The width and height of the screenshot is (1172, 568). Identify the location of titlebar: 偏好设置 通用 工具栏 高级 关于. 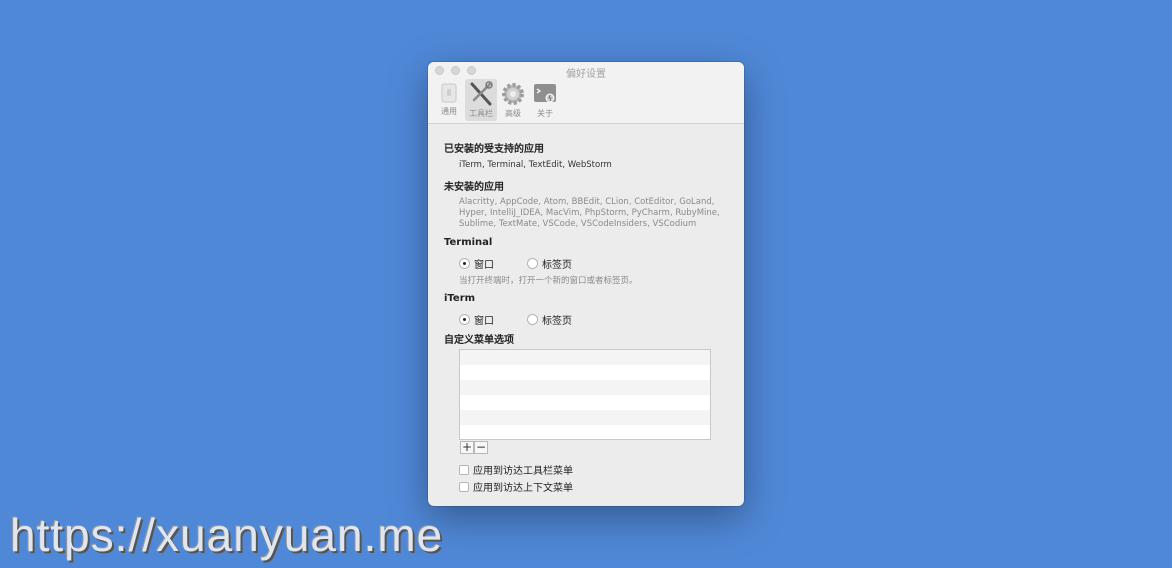
(586, 93).